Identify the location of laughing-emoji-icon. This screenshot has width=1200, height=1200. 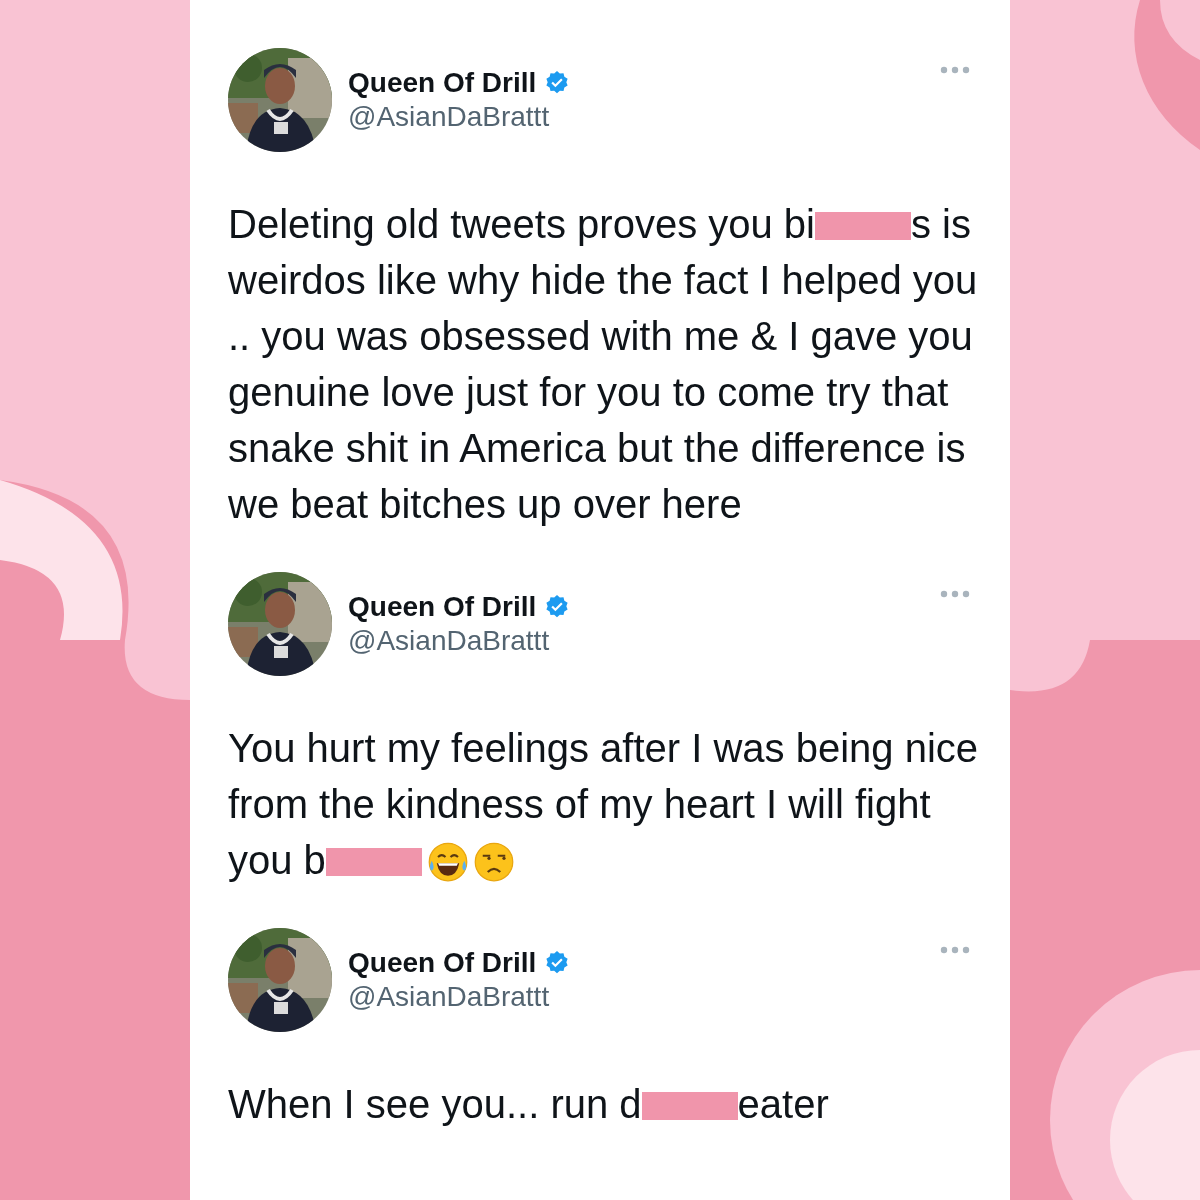
(447, 862).